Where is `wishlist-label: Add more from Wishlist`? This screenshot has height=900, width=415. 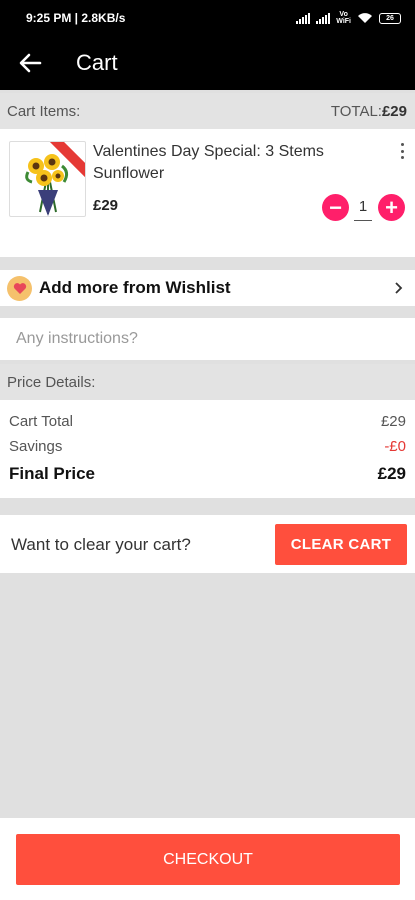
wishlist-label: Add more from Wishlist is located at coordinates (135, 287).